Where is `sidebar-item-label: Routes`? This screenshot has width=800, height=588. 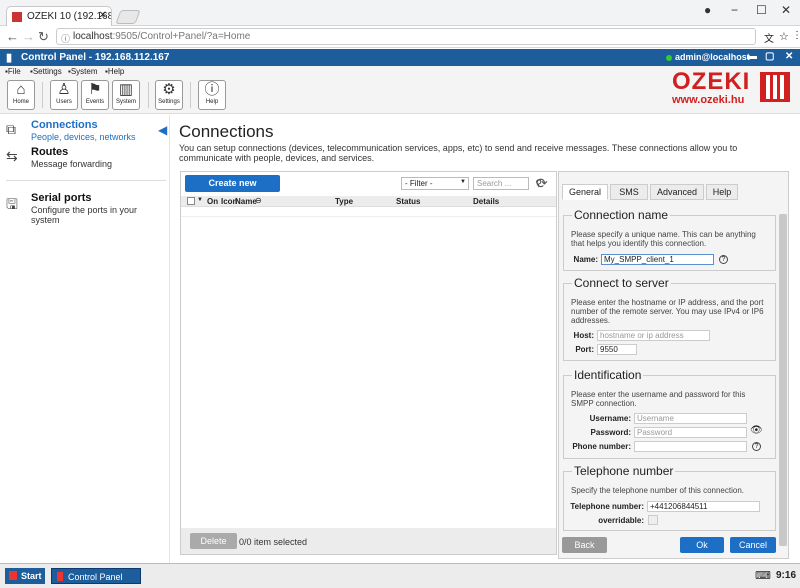
sidebar-item-label: Routes is located at coordinates (50, 152).